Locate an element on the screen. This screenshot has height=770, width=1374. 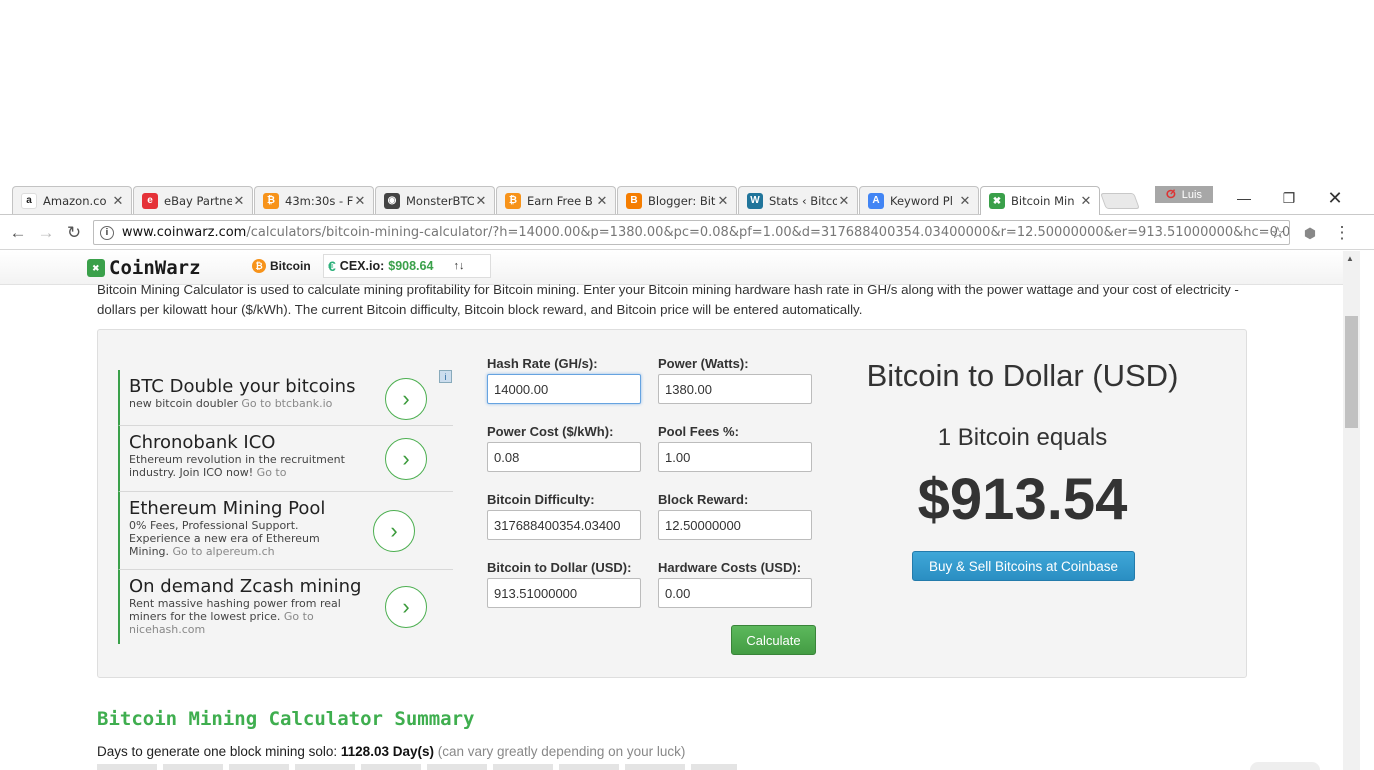
info-icon: i is located at coordinates (107, 232).